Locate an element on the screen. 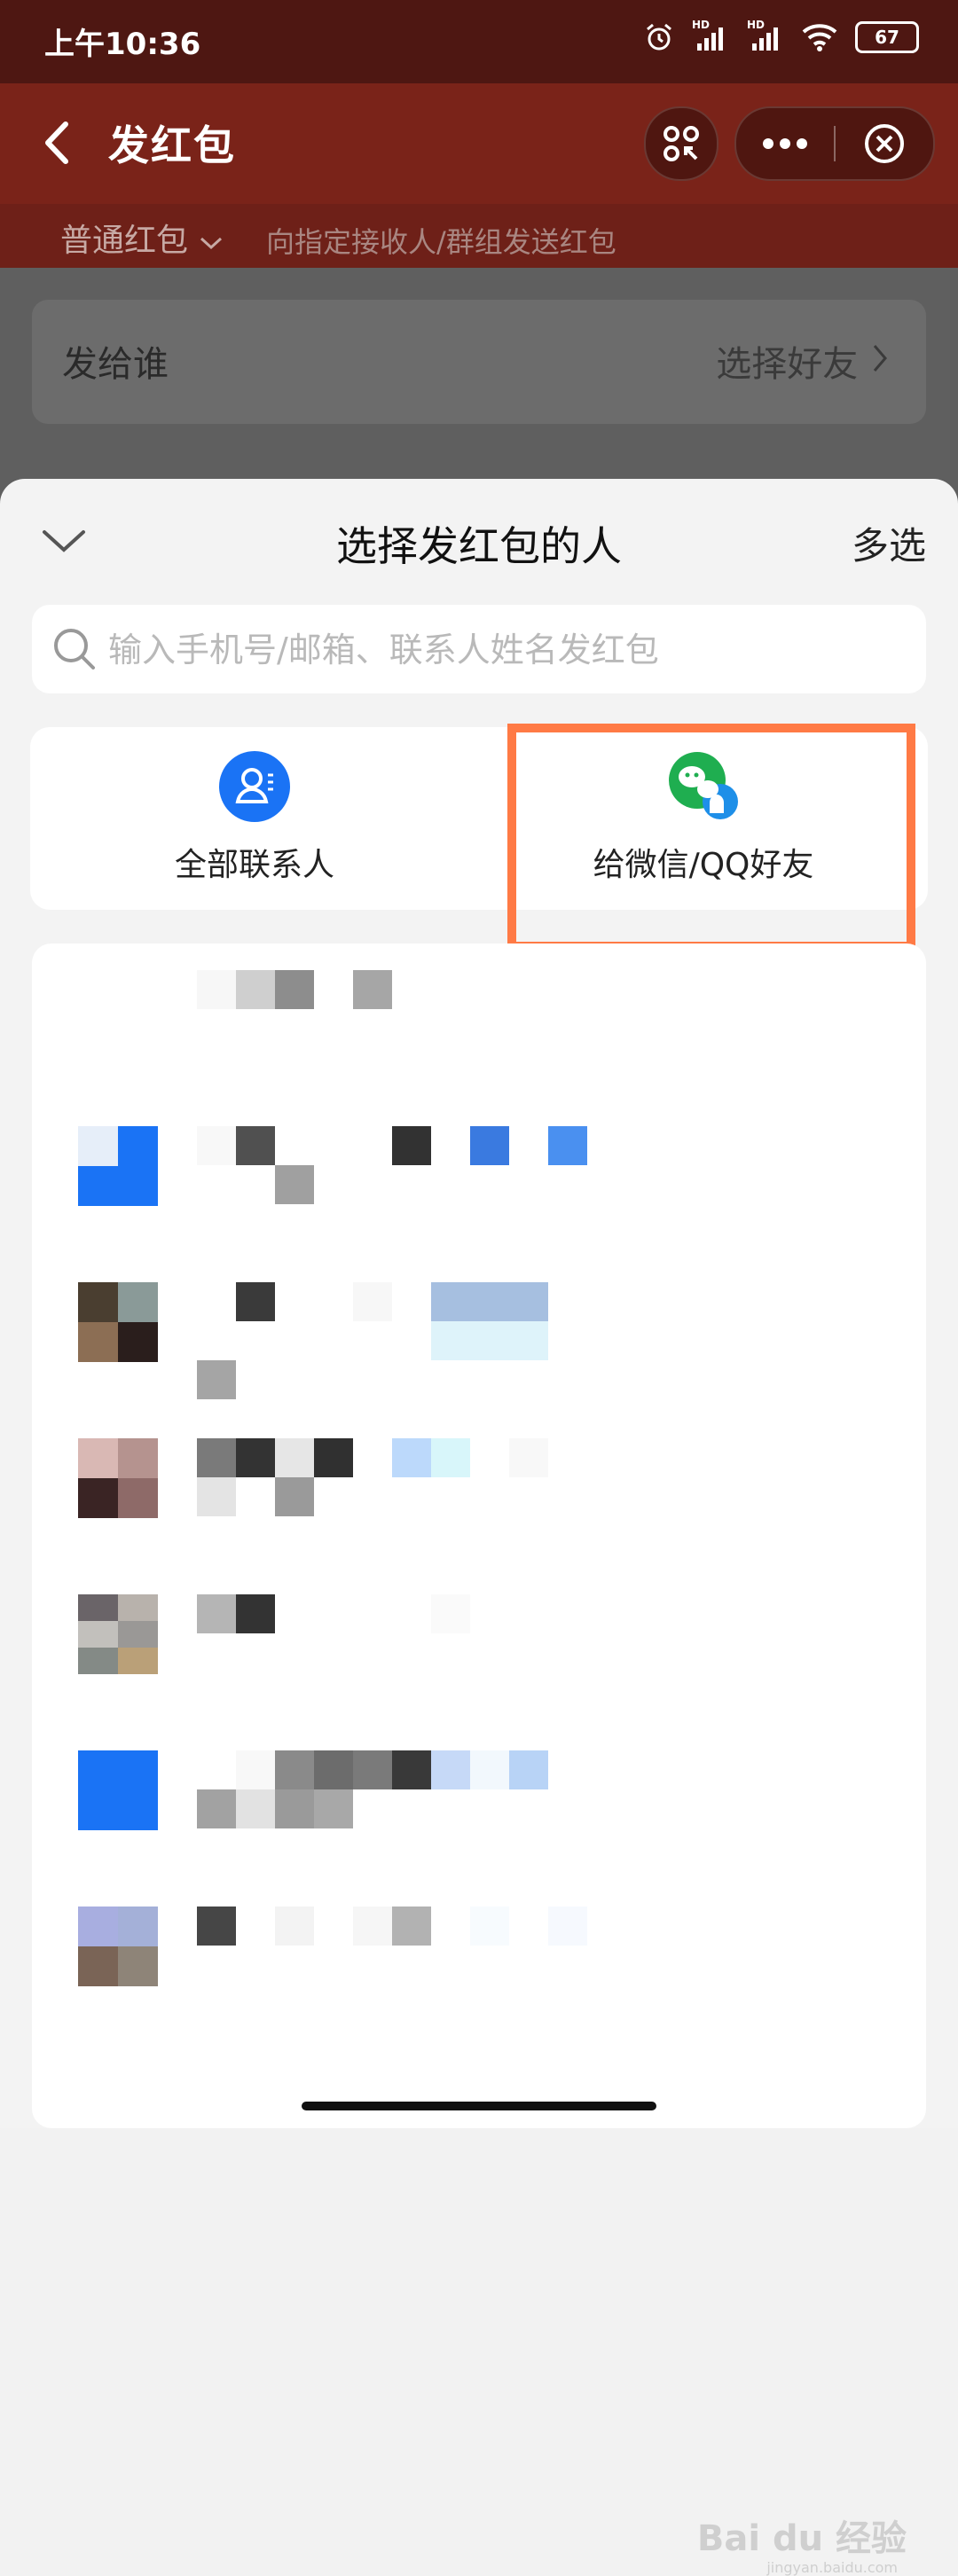 The height and width of the screenshot is (2576, 958). status-icons: HD HD 67 is located at coordinates (782, 36).